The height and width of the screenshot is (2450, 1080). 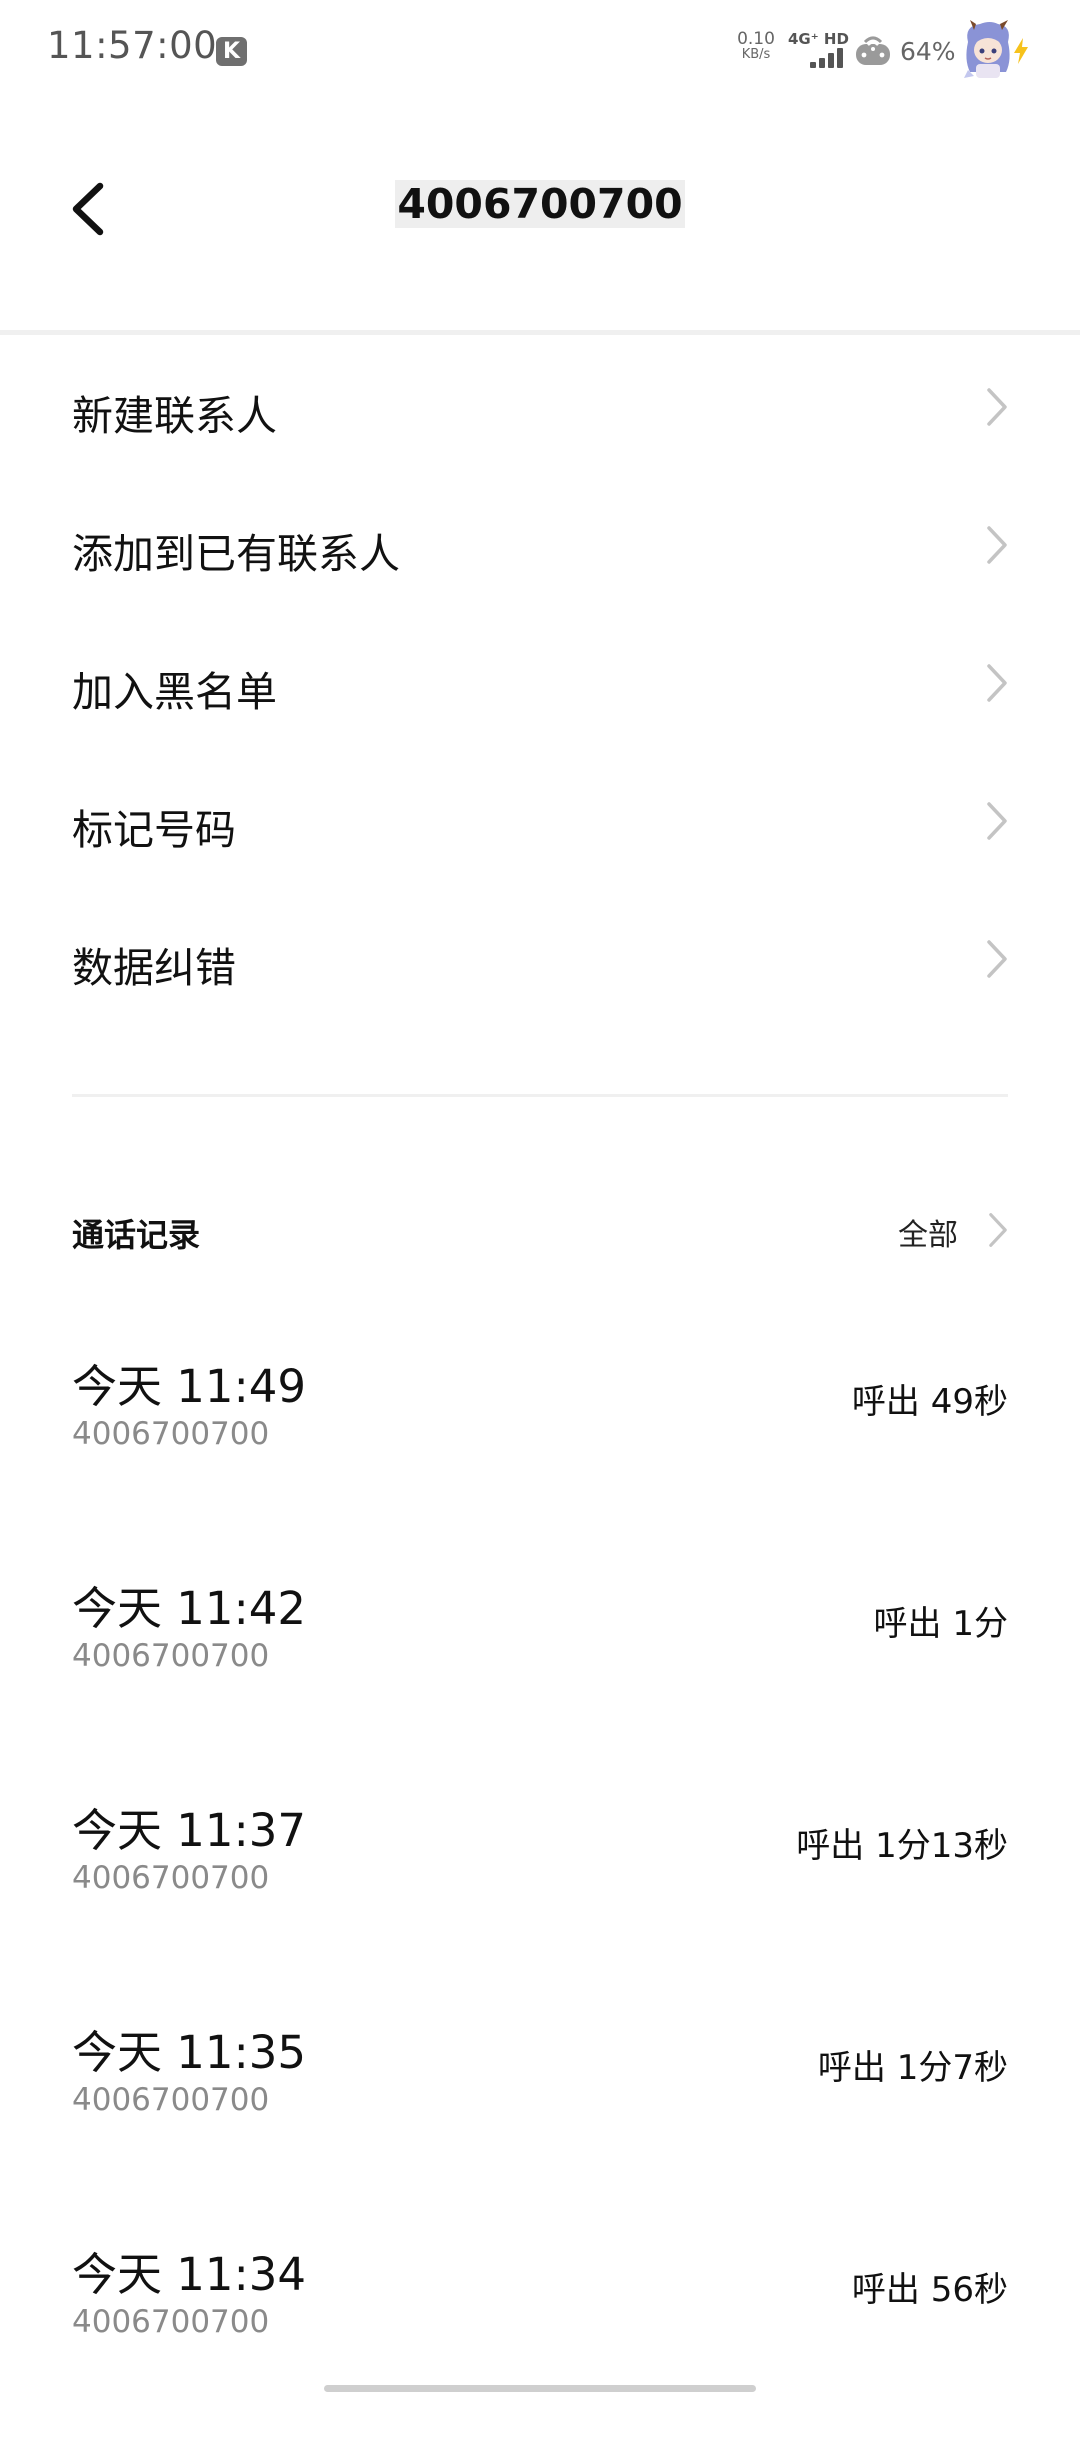 What do you see at coordinates (902, 1846) in the screenshot?
I see `call-status: 呼出 1分13秒` at bounding box center [902, 1846].